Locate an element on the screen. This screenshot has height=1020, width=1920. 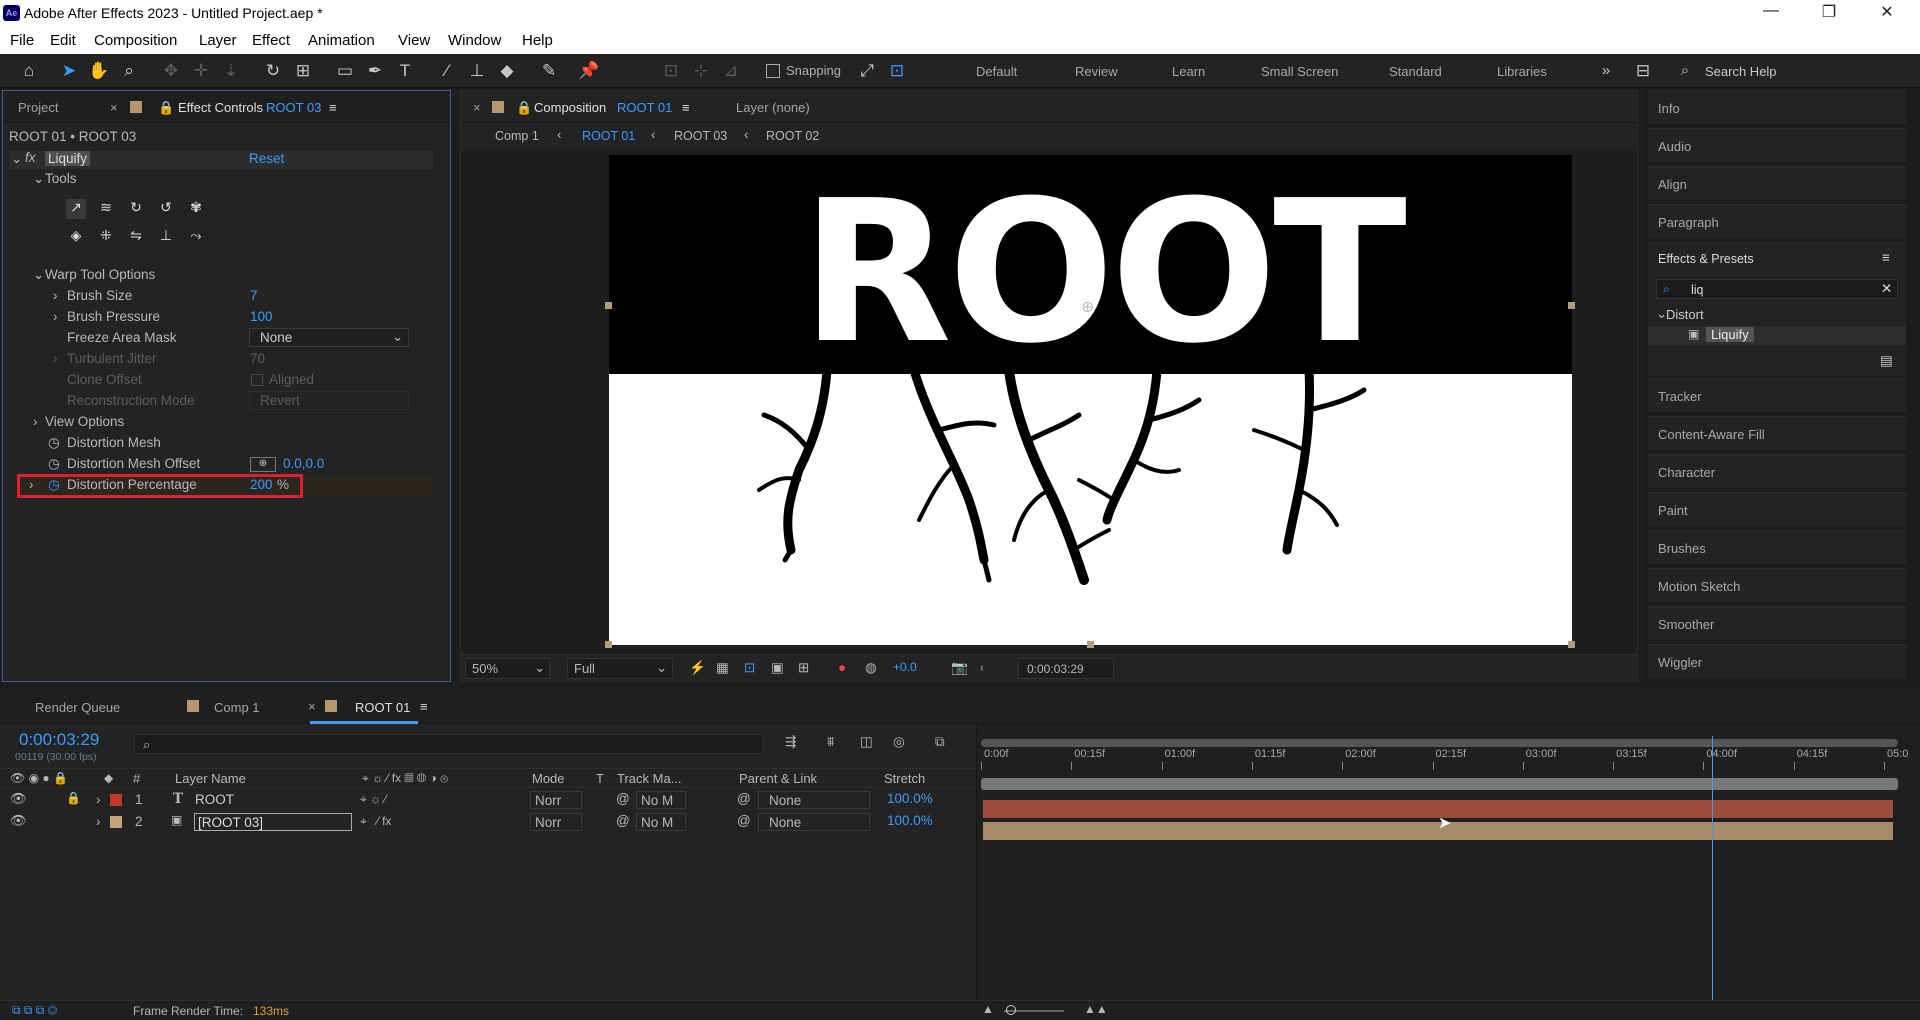
warp-tool-icon: ↗ is located at coordinates (76, 209).